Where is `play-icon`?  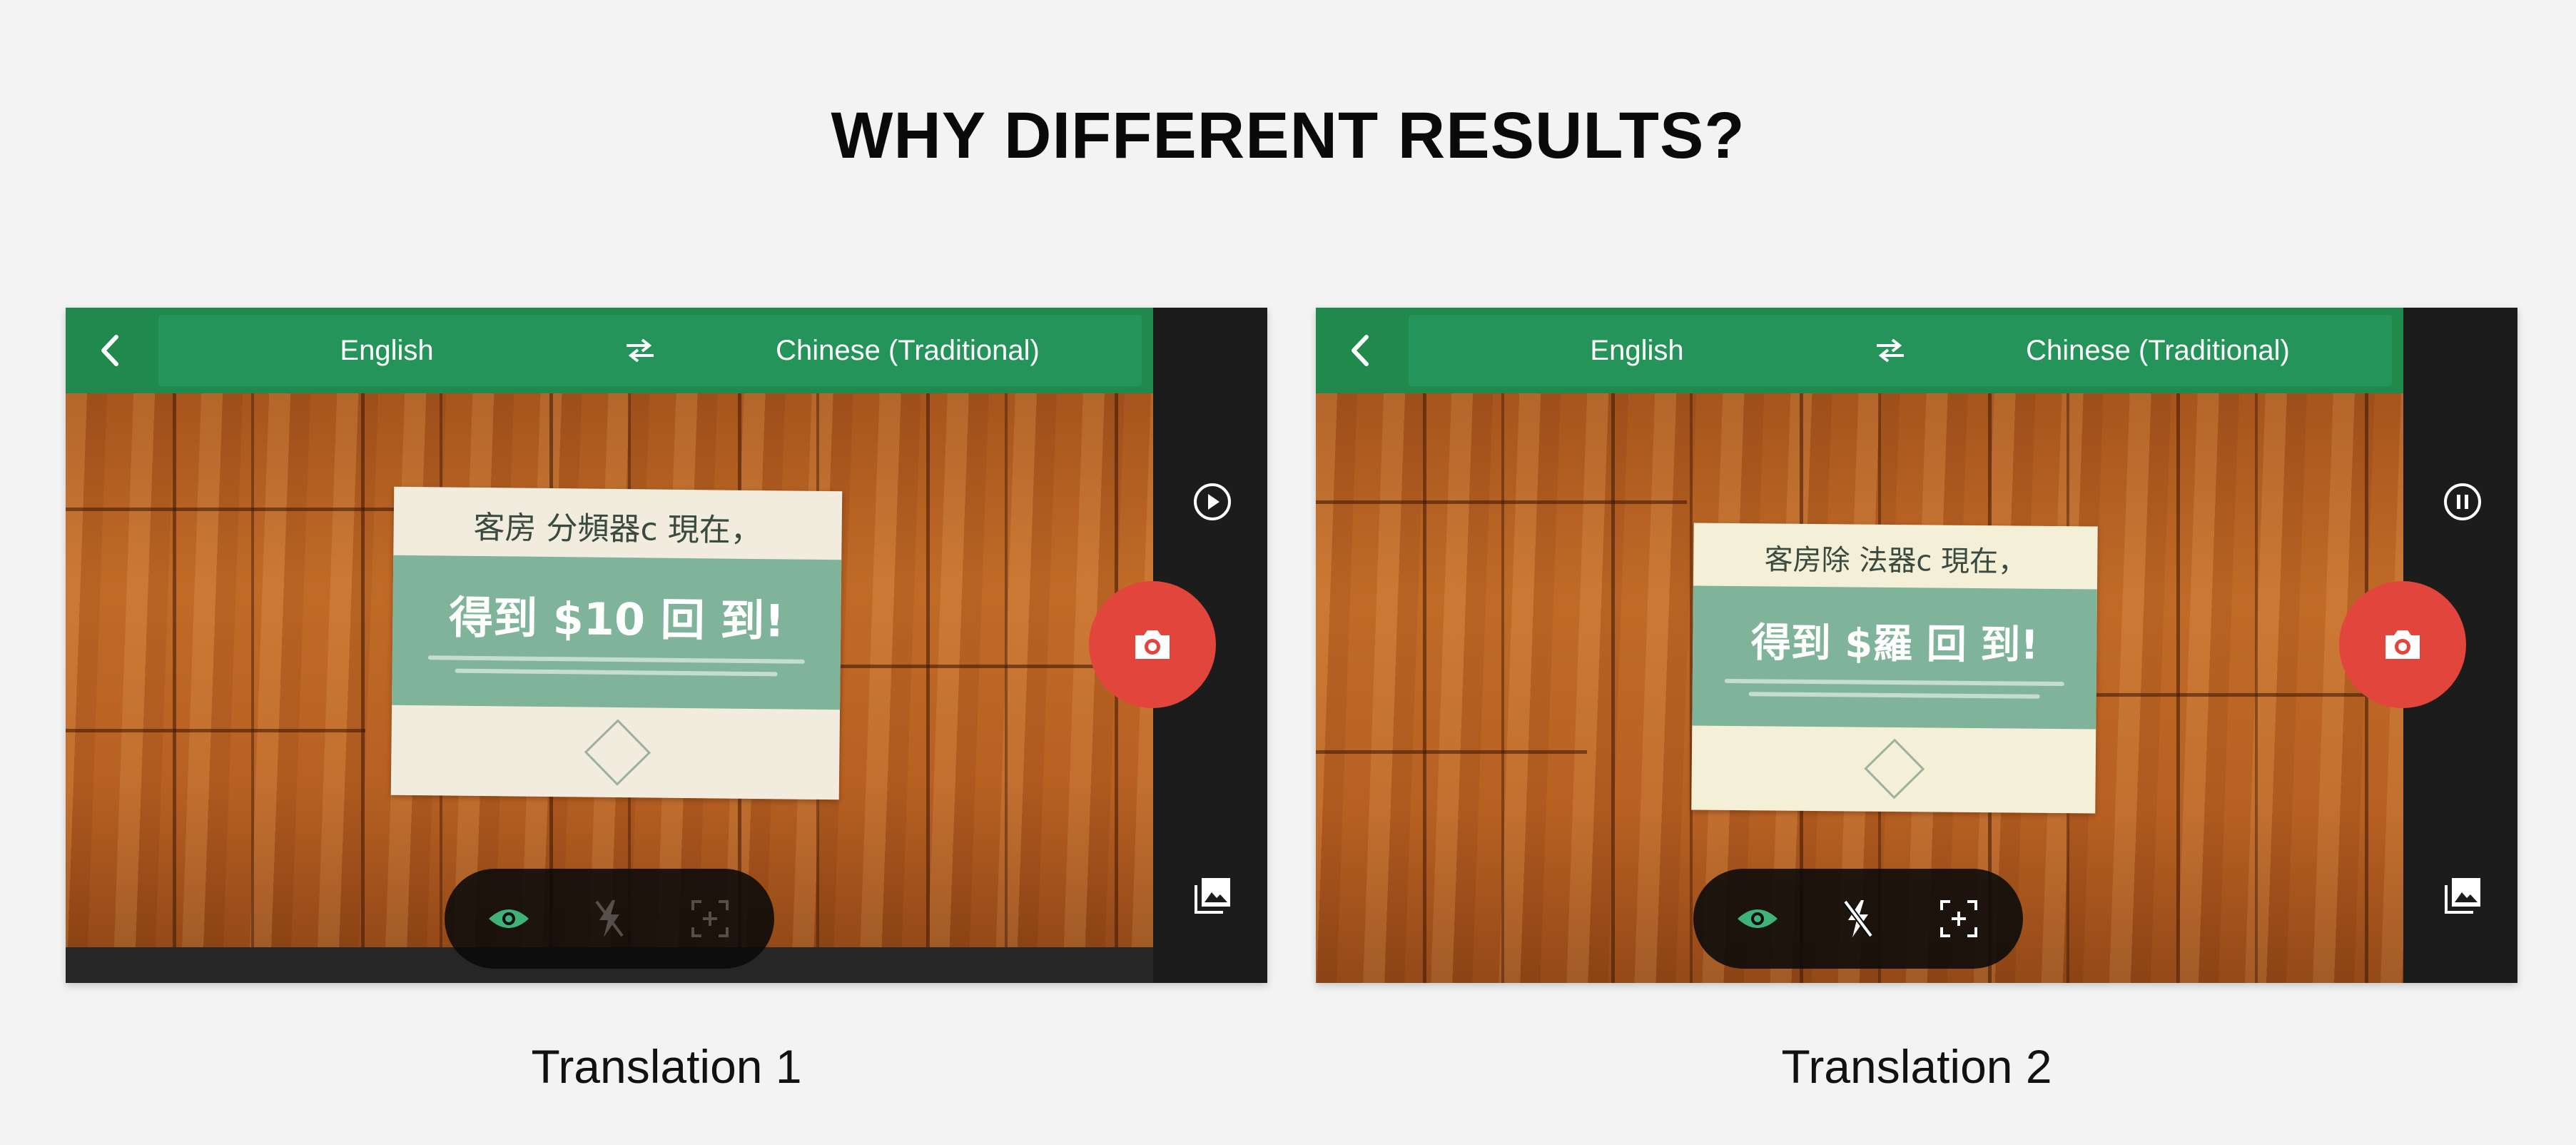
play-icon is located at coordinates (1212, 501).